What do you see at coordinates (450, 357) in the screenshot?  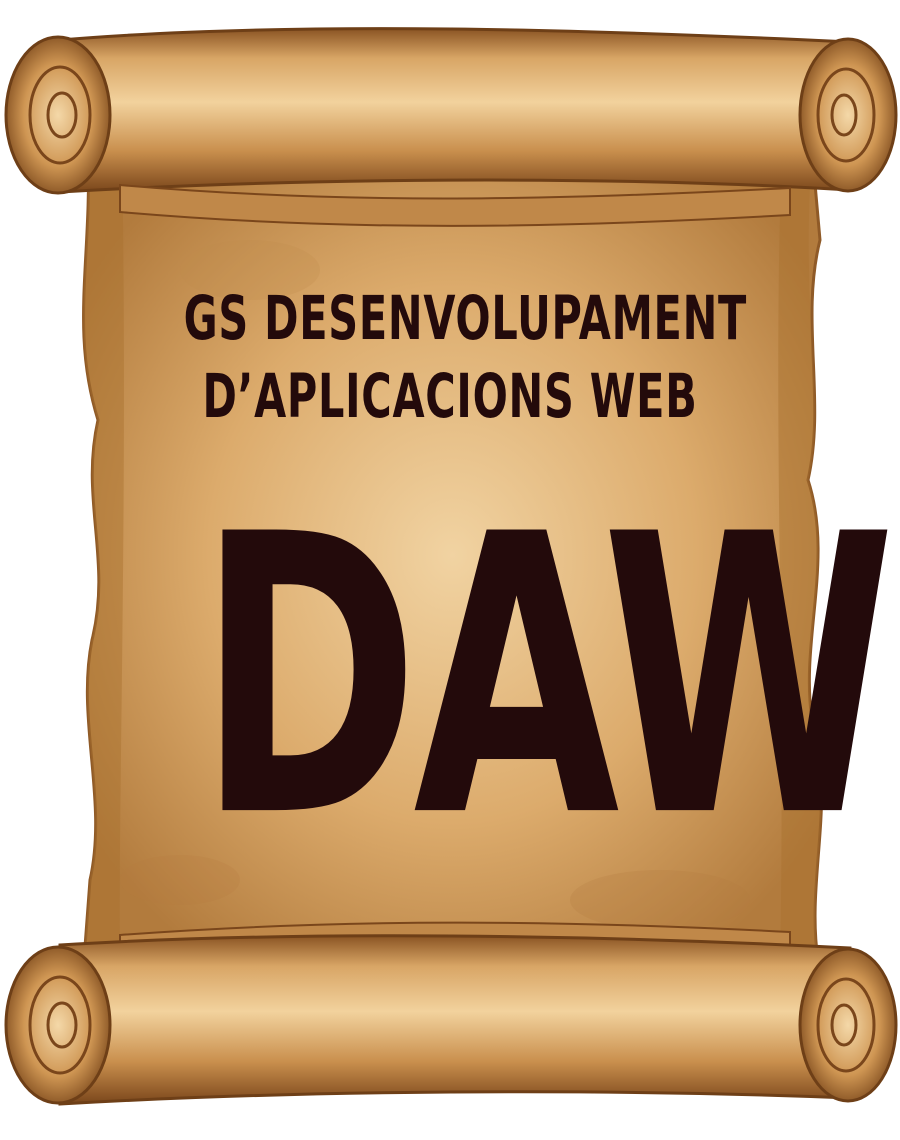 I see `scroll-heading: GS DESENVOLUPAMENT D’APLICACIONS WEB` at bounding box center [450, 357].